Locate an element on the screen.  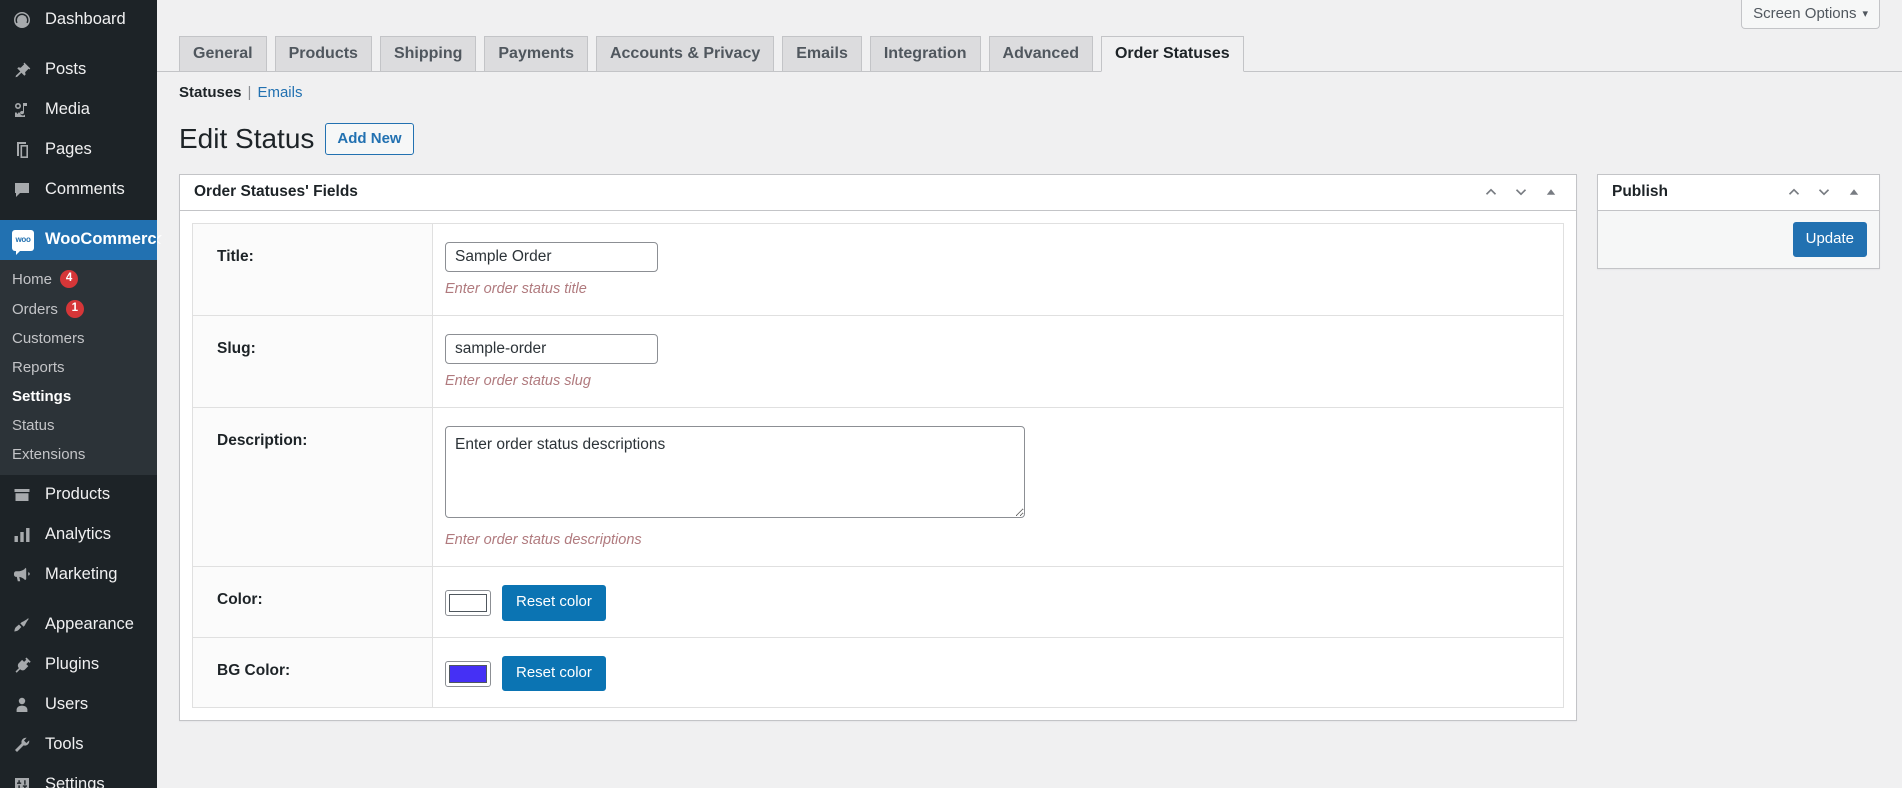
sidebar-item-woocommerce: woo WooCommerce is located at coordinates (83, 240).